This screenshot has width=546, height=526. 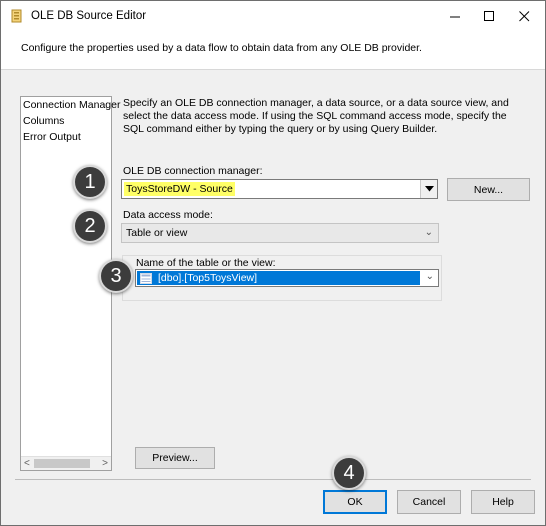 I want to click on maximize-icon, so click(x=488, y=15).